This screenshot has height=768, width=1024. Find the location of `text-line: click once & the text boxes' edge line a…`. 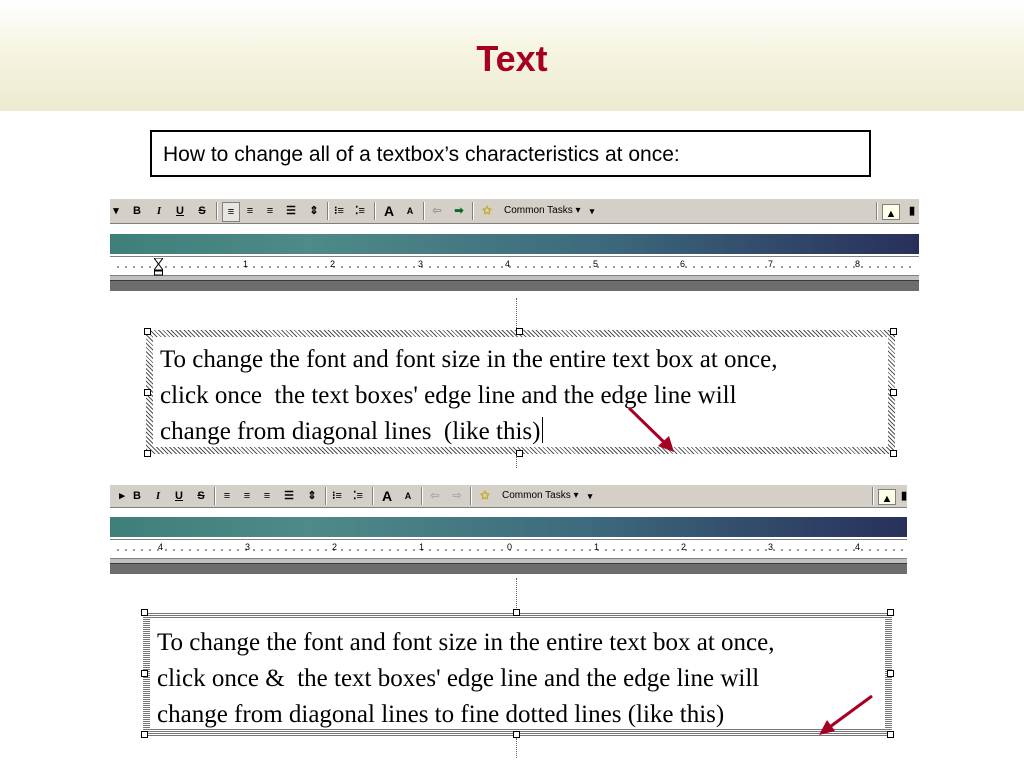

text-line: click once & the text boxes' edge line a… is located at coordinates (458, 678).